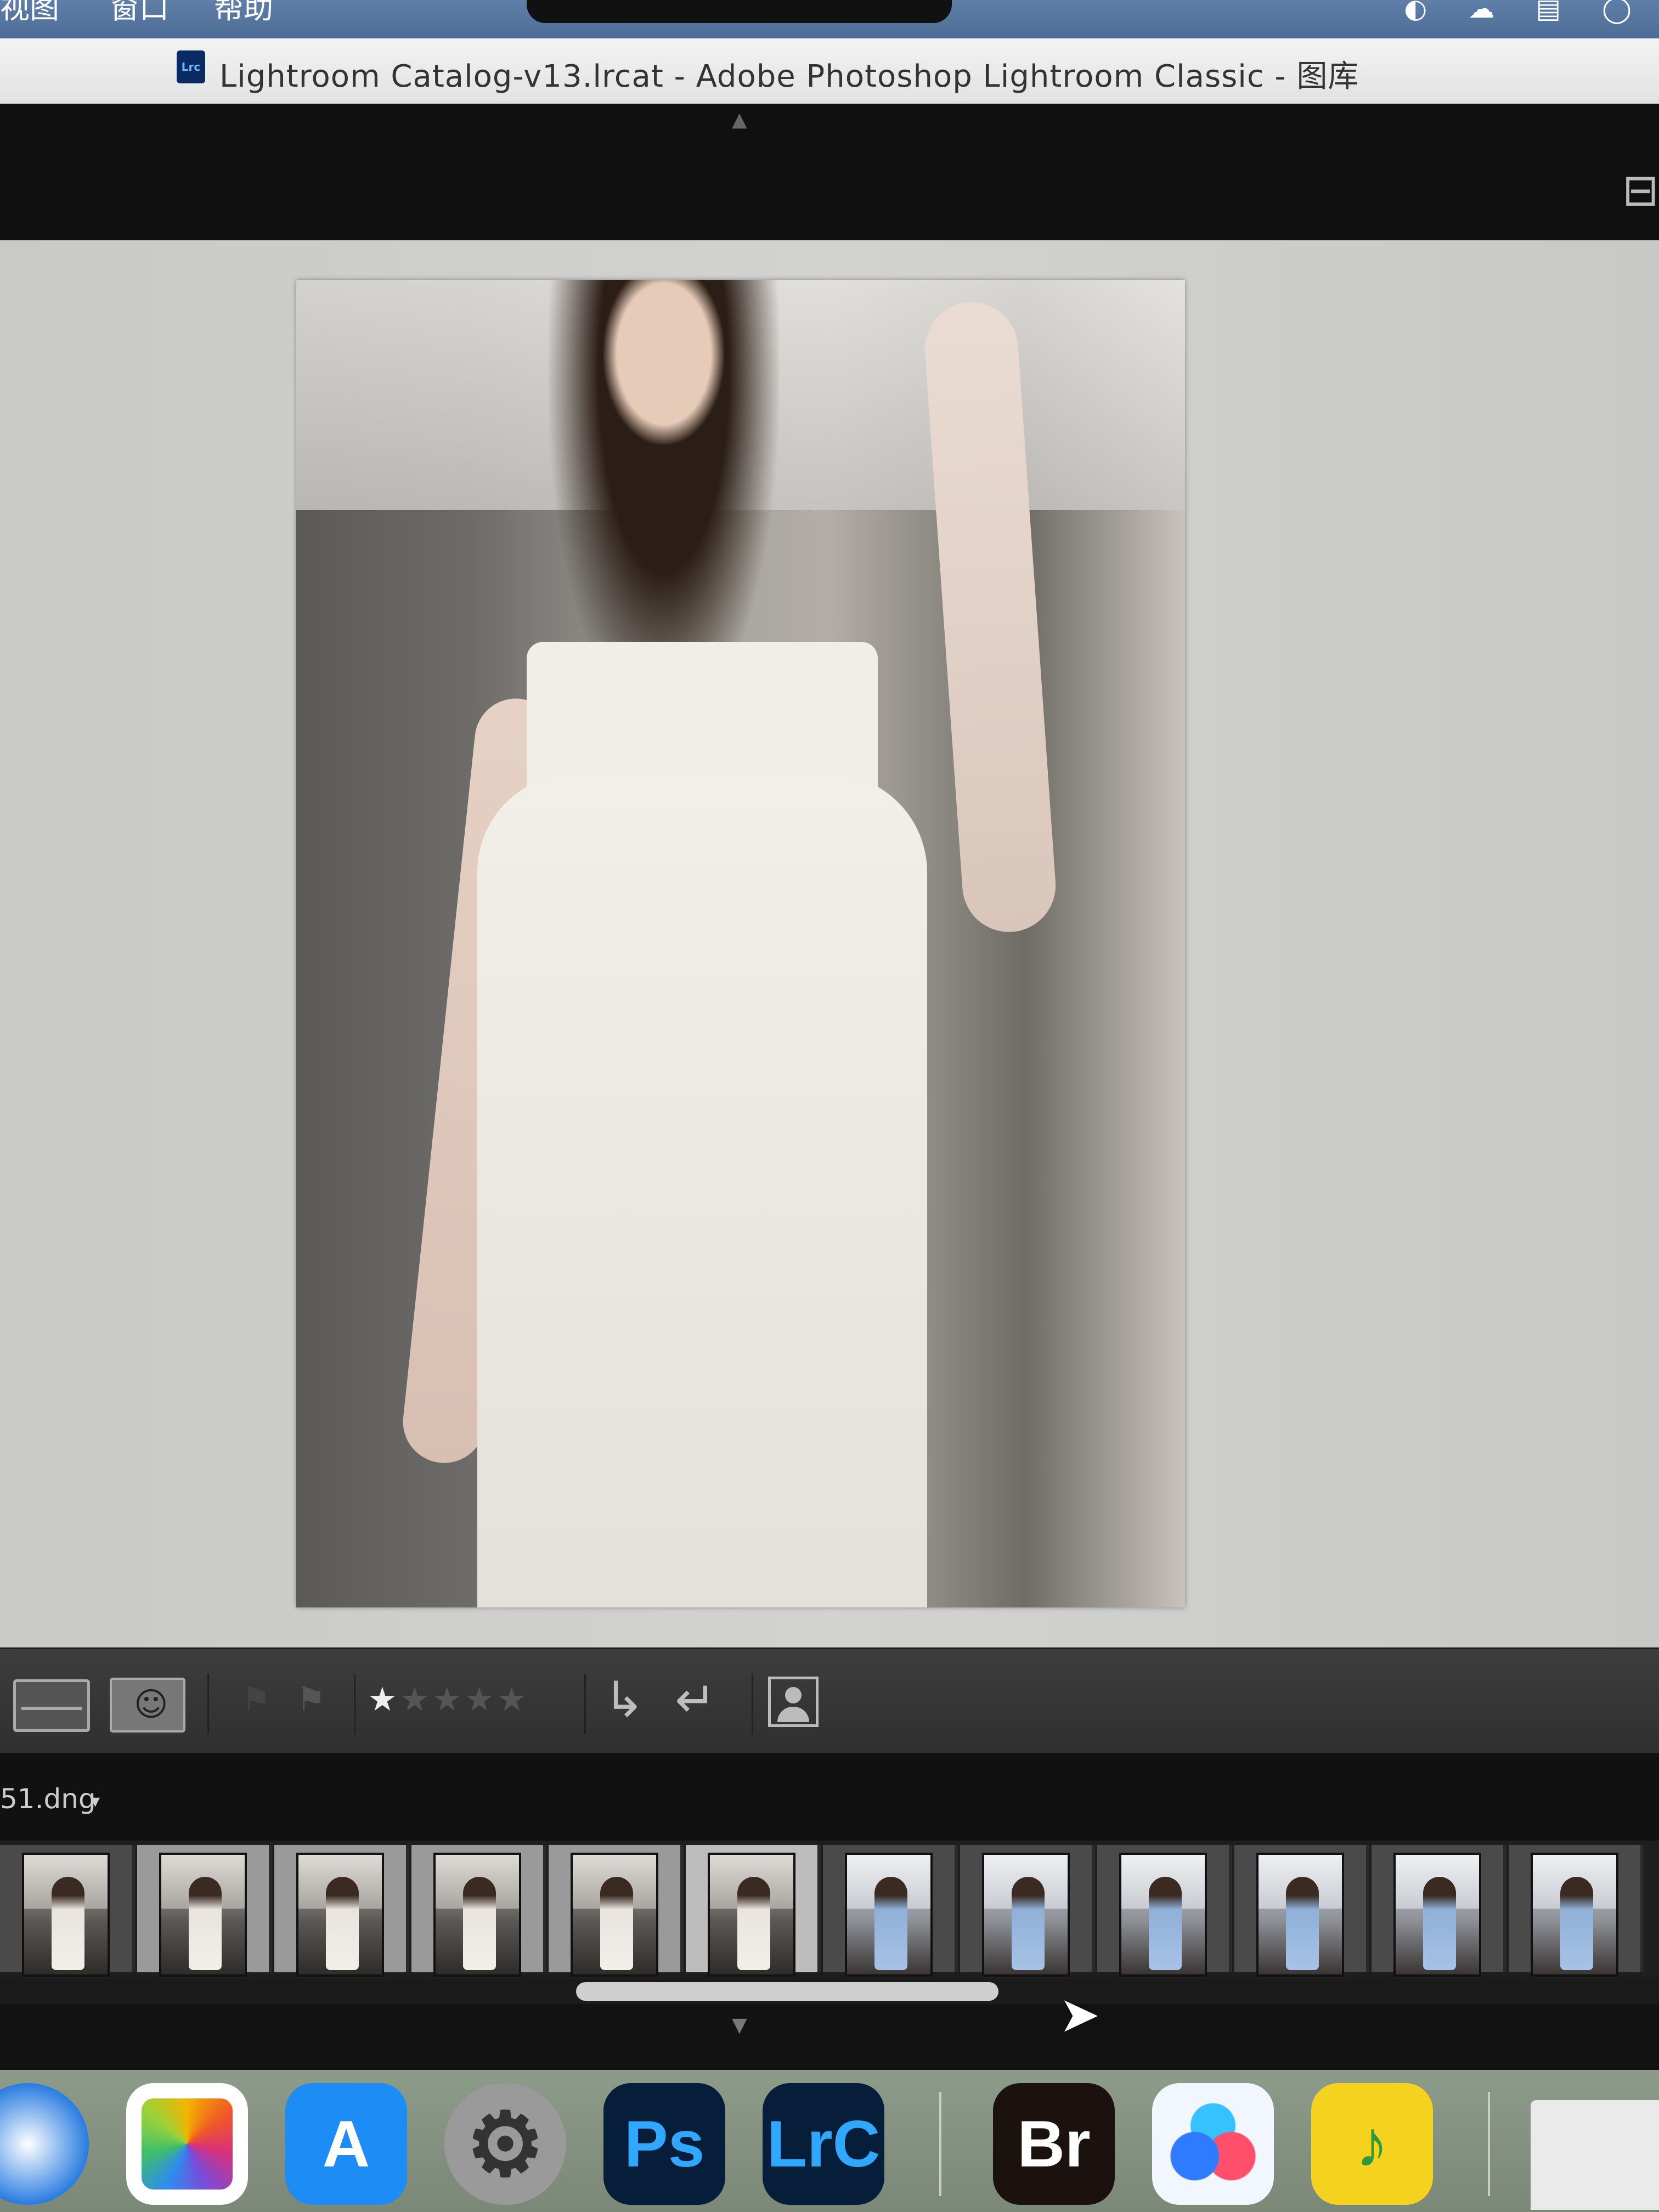  I want to click on lightroom-document-icon: Lrc, so click(191, 66).